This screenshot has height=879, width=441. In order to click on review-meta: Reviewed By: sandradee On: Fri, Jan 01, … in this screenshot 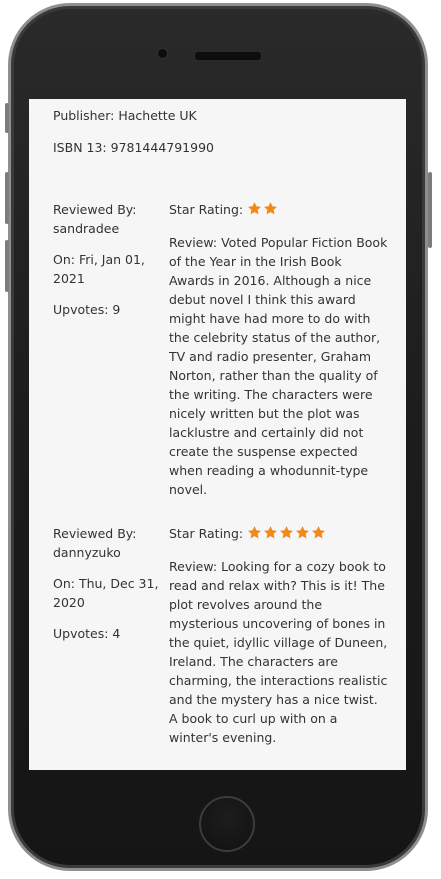, I will do `click(106, 259)`.